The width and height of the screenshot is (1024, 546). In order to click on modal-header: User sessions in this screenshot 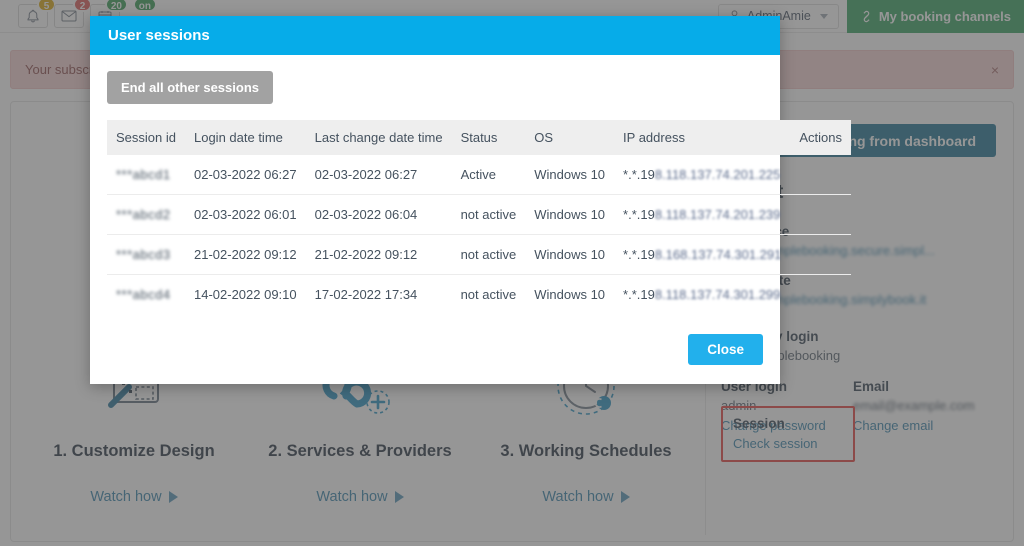, I will do `click(435, 35)`.